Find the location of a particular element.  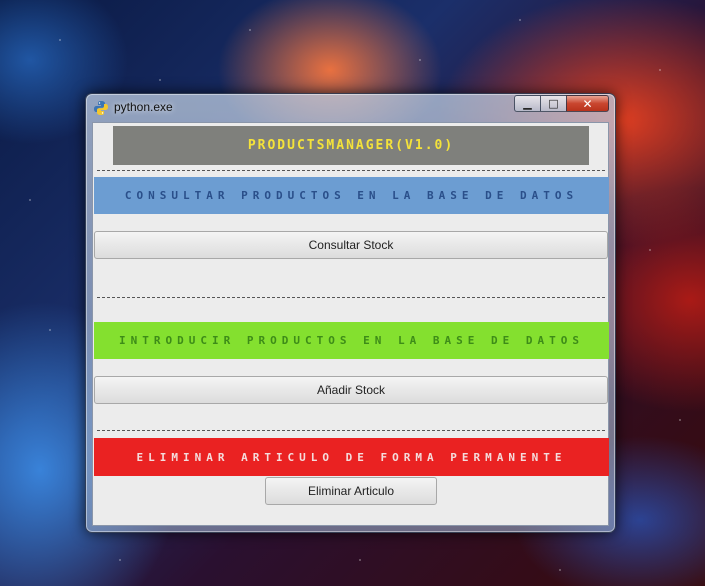

introducir-heading: Introducir productos en la base de datos is located at coordinates (351, 340).